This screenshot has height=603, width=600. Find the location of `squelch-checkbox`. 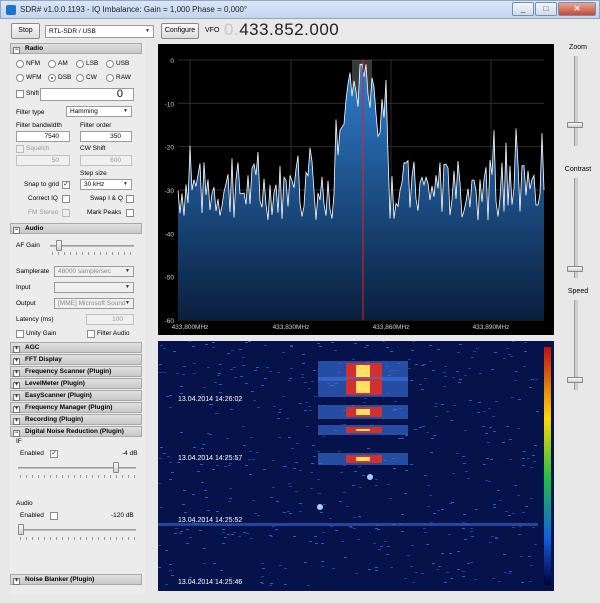

squelch-checkbox is located at coordinates (20, 149).